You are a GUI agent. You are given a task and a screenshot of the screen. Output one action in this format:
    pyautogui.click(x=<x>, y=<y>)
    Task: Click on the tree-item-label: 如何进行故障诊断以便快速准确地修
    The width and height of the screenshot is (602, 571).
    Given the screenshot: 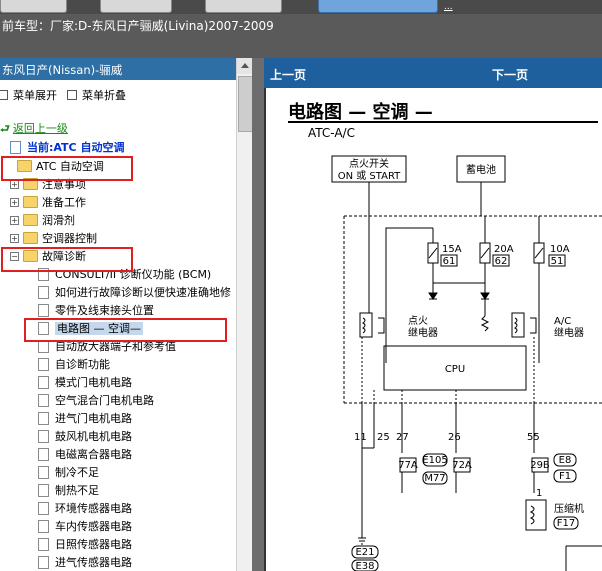 What is the action you would take?
    pyautogui.click(x=143, y=292)
    